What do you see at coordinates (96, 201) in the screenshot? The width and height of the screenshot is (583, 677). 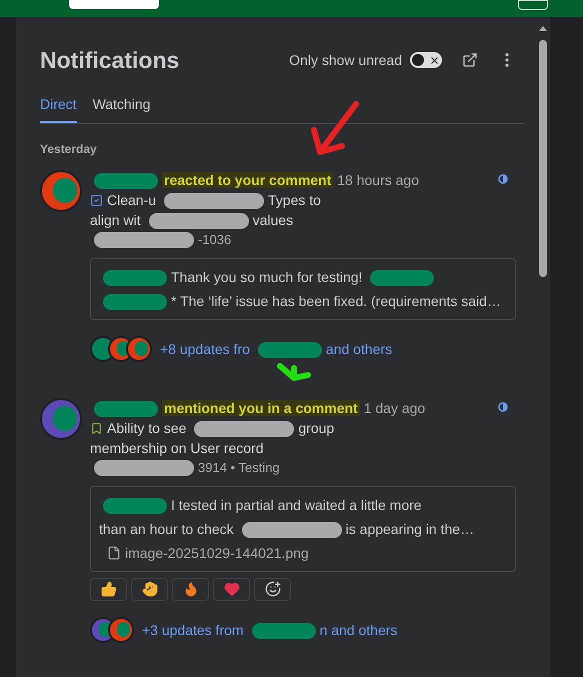 I see `checkbox-icon` at bounding box center [96, 201].